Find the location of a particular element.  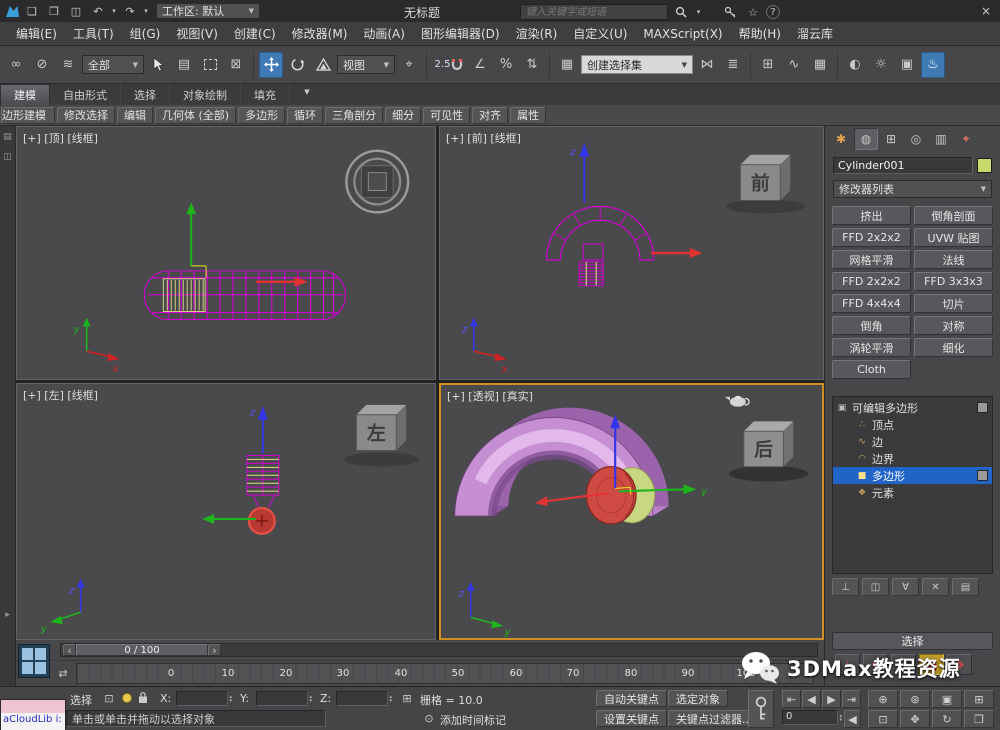

viewport-top-label: [+] [顶] [线框] is located at coordinates (60, 138).